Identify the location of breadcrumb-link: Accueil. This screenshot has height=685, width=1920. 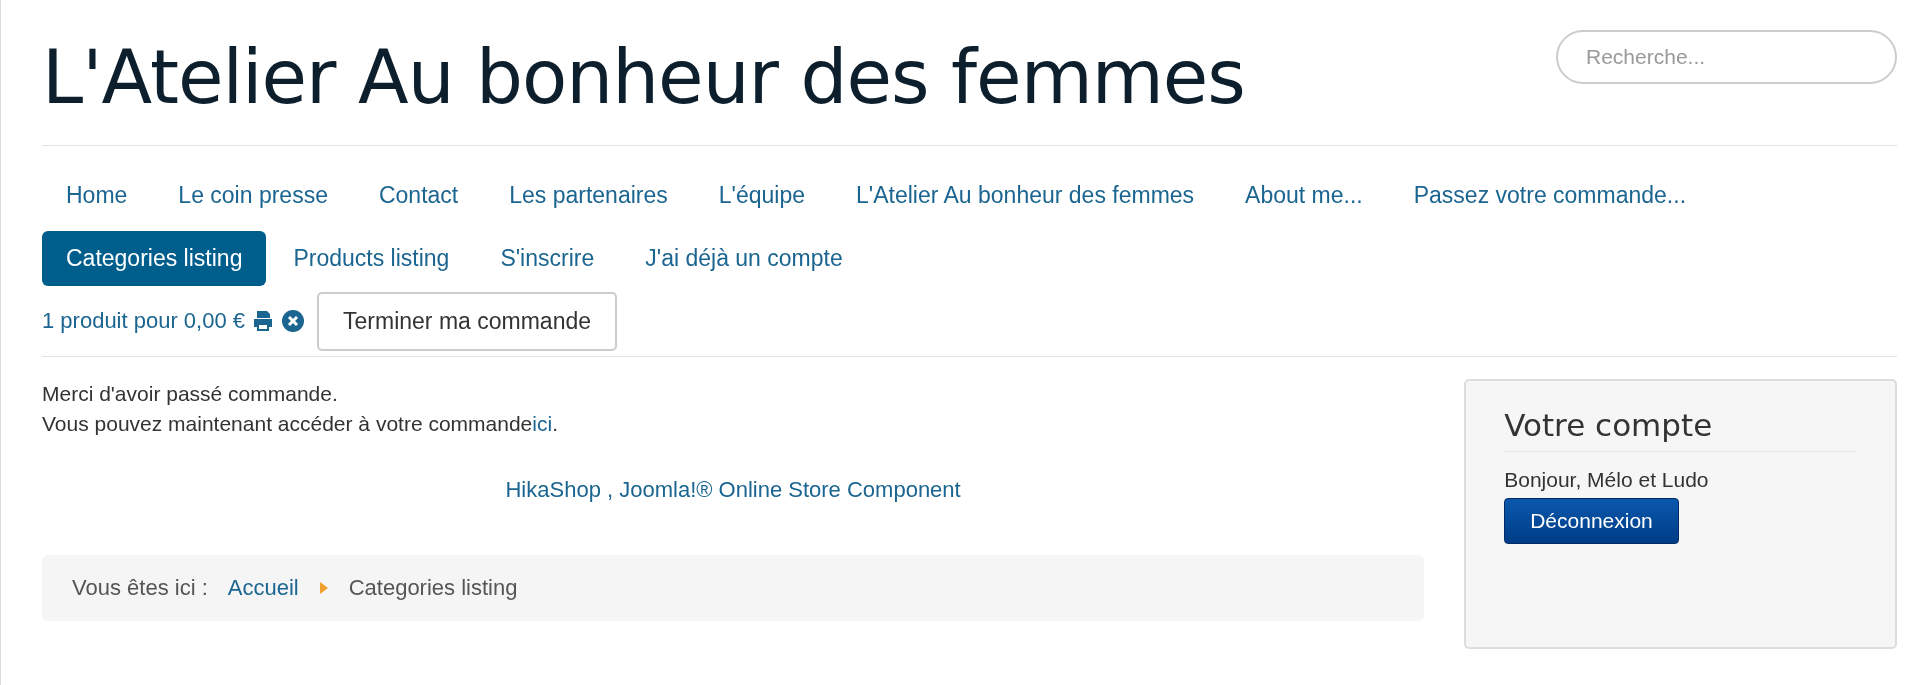
(263, 588).